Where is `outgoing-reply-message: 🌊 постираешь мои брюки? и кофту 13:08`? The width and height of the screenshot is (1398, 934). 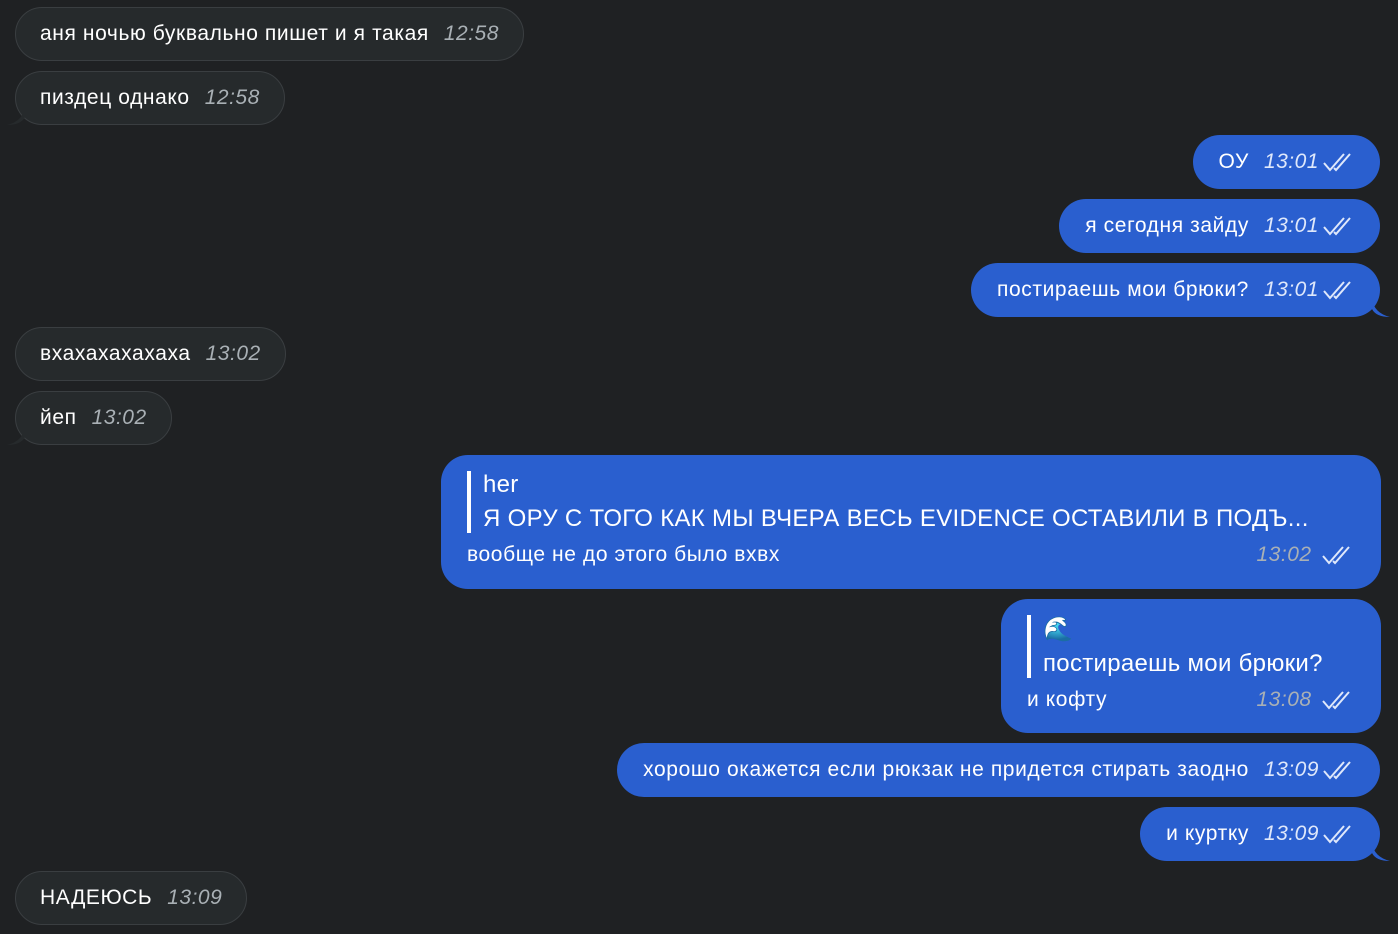 outgoing-reply-message: 🌊 постираешь мои брюки? и кофту 13:08 is located at coordinates (1191, 666).